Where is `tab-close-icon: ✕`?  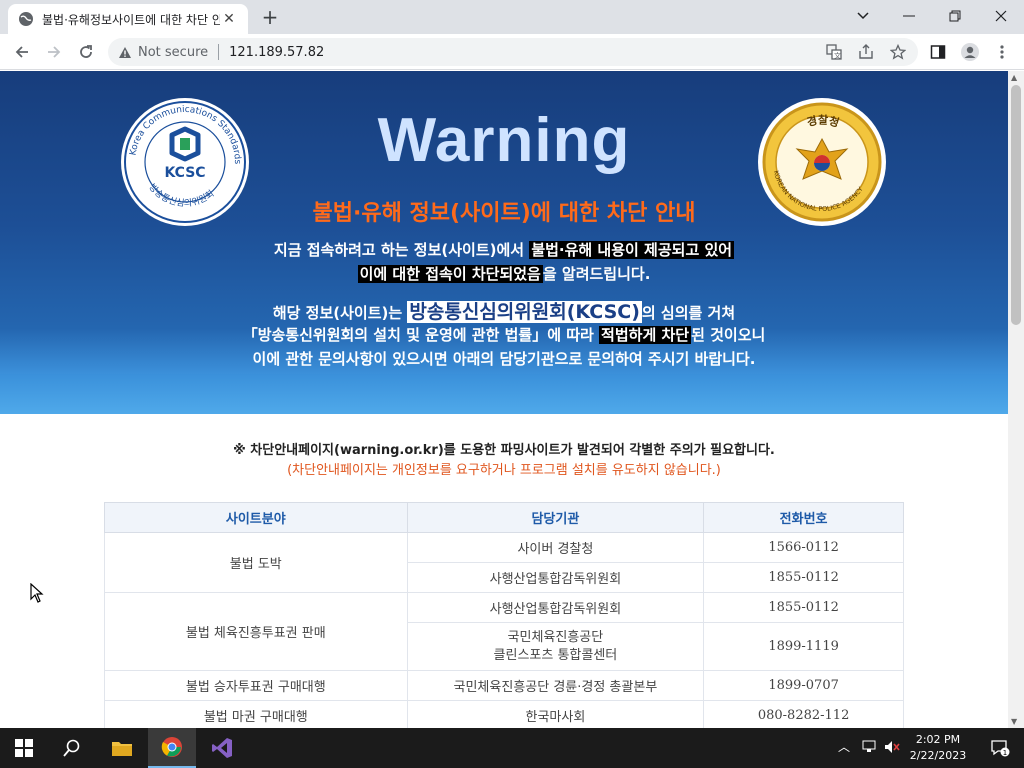
tab-close-icon: ✕ is located at coordinates (229, 19).